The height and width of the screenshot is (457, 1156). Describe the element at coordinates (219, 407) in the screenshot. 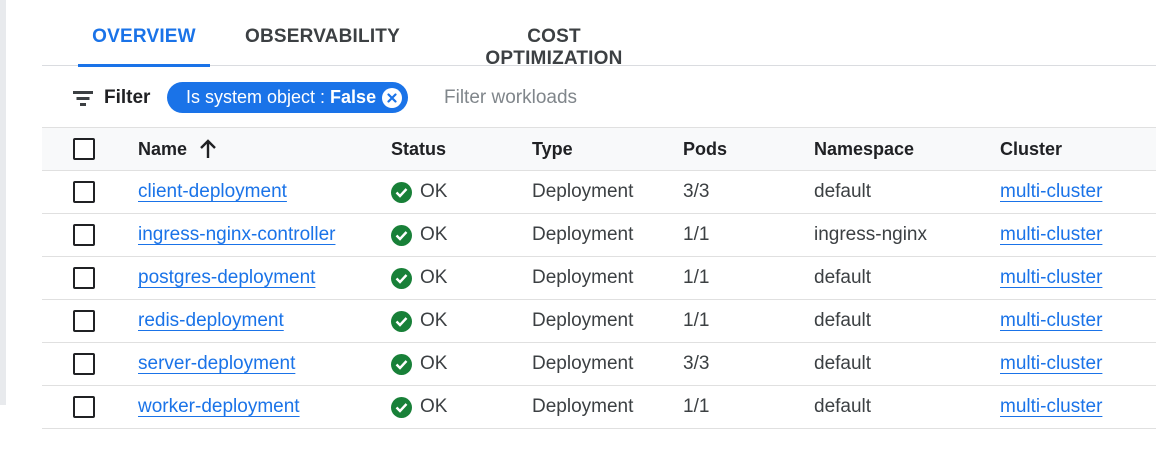

I see `workload-name-link: worker-deployment` at that location.